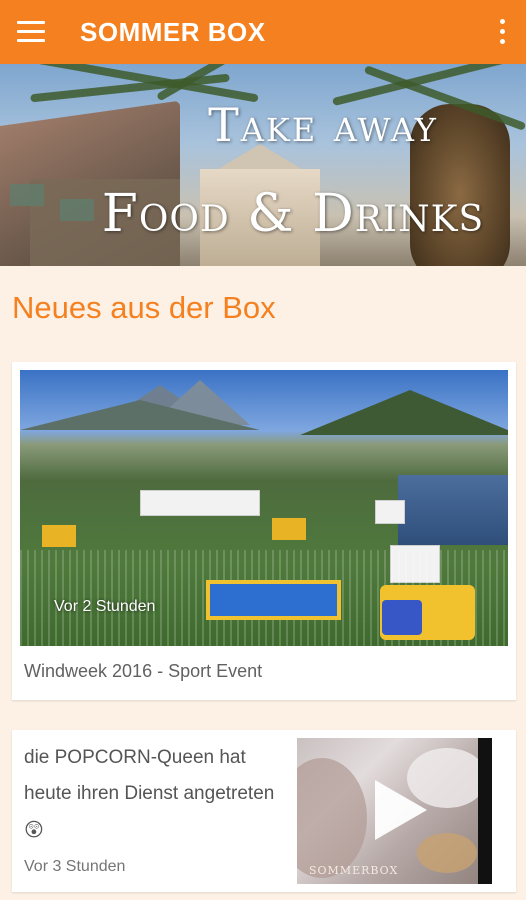  I want to click on thumbnail-watermark: SOMMERBOX, so click(354, 870).